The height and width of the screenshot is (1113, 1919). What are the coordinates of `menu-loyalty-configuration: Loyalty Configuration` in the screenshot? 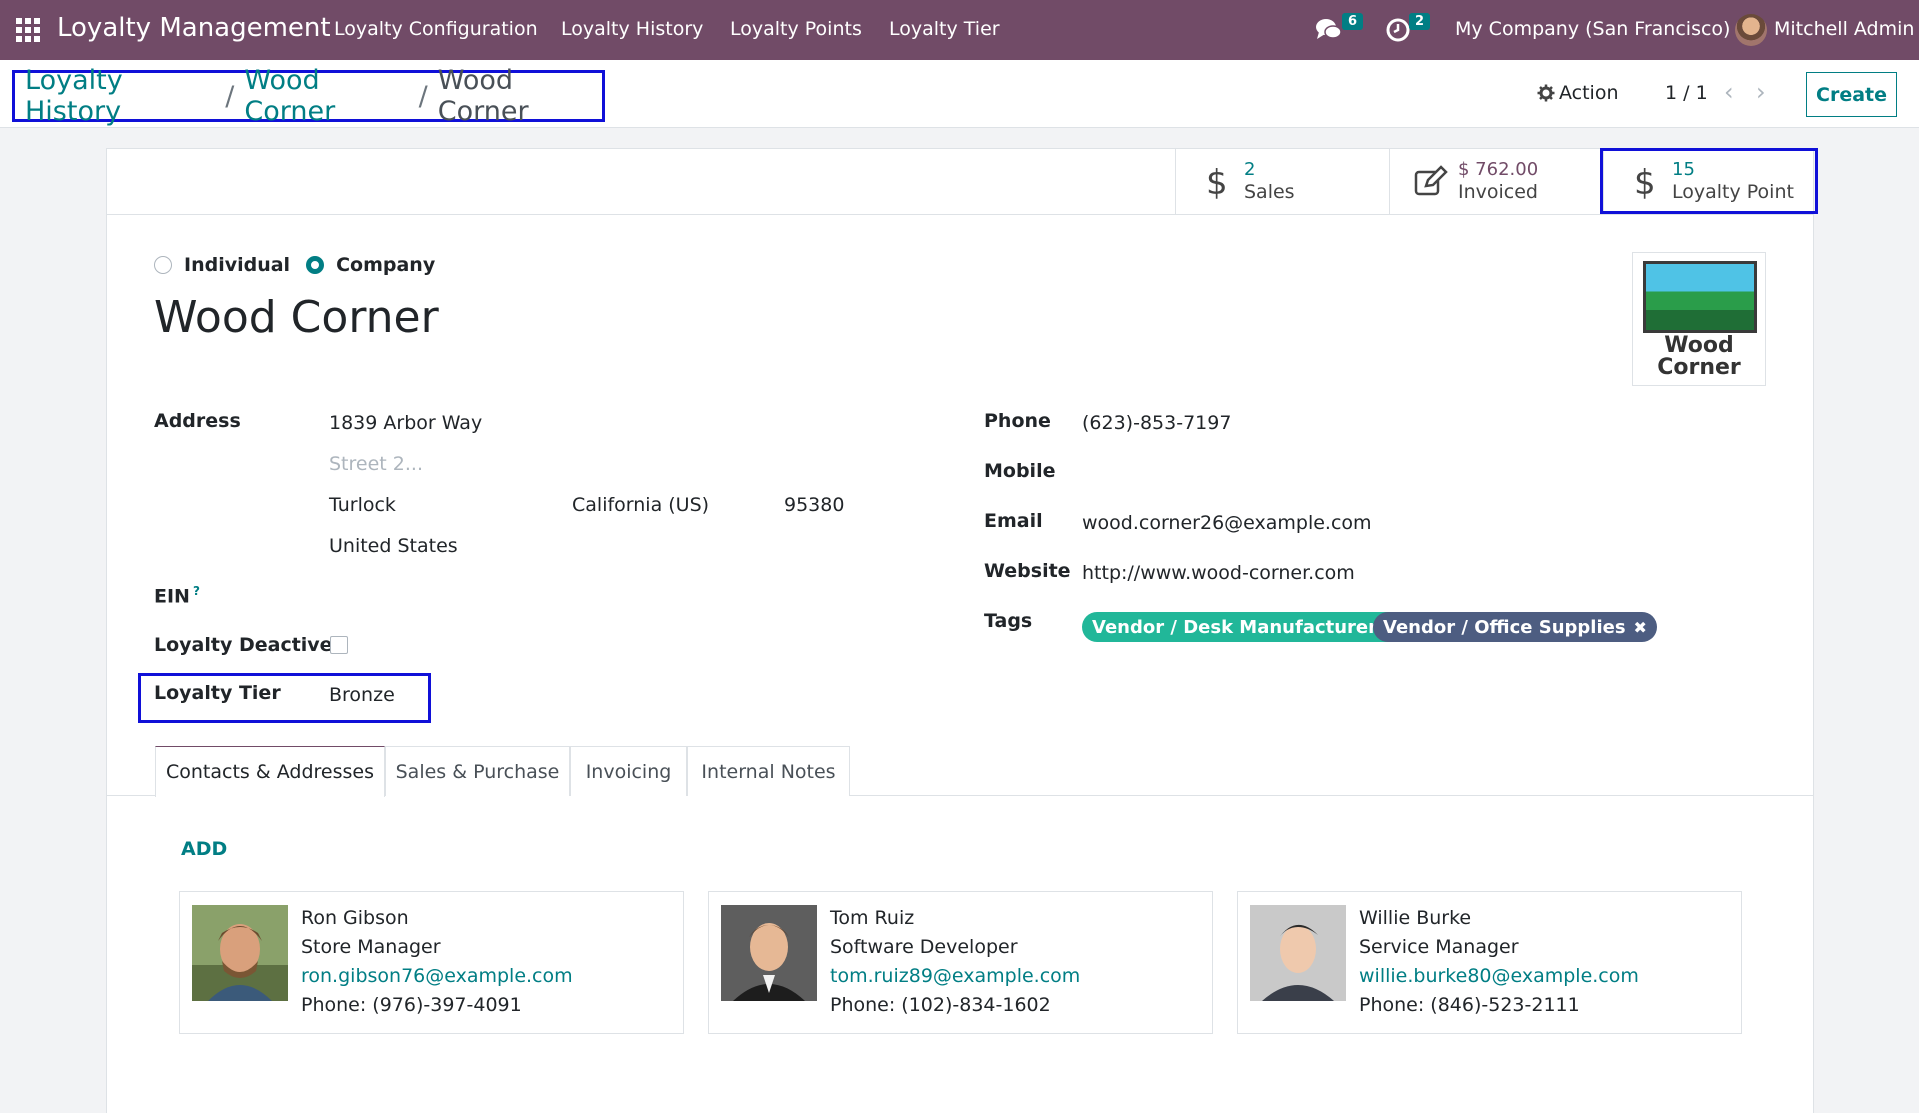 It's located at (436, 29).